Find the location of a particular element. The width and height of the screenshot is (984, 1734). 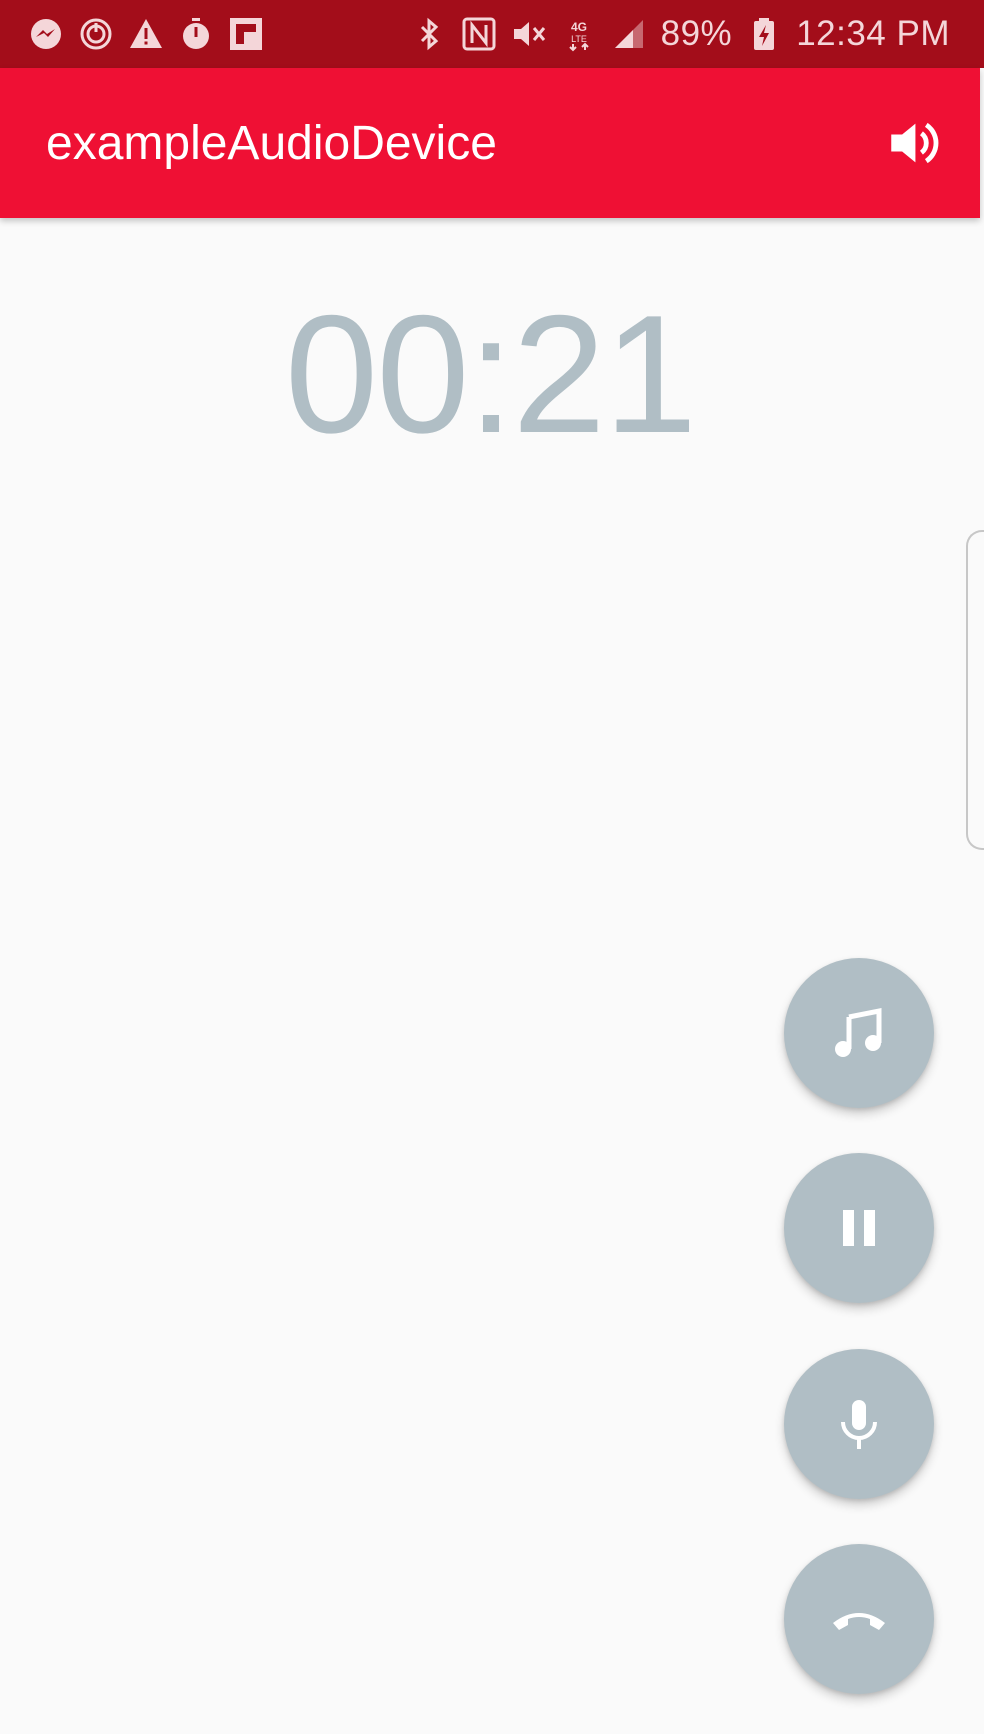

play-music-button is located at coordinates (859, 1033).